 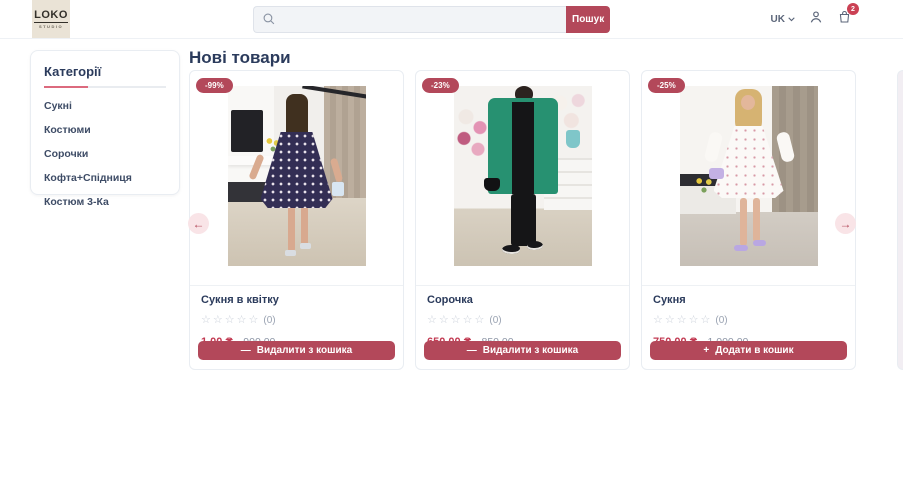 I want to click on search-bar: Пошук, so click(x=431, y=19).